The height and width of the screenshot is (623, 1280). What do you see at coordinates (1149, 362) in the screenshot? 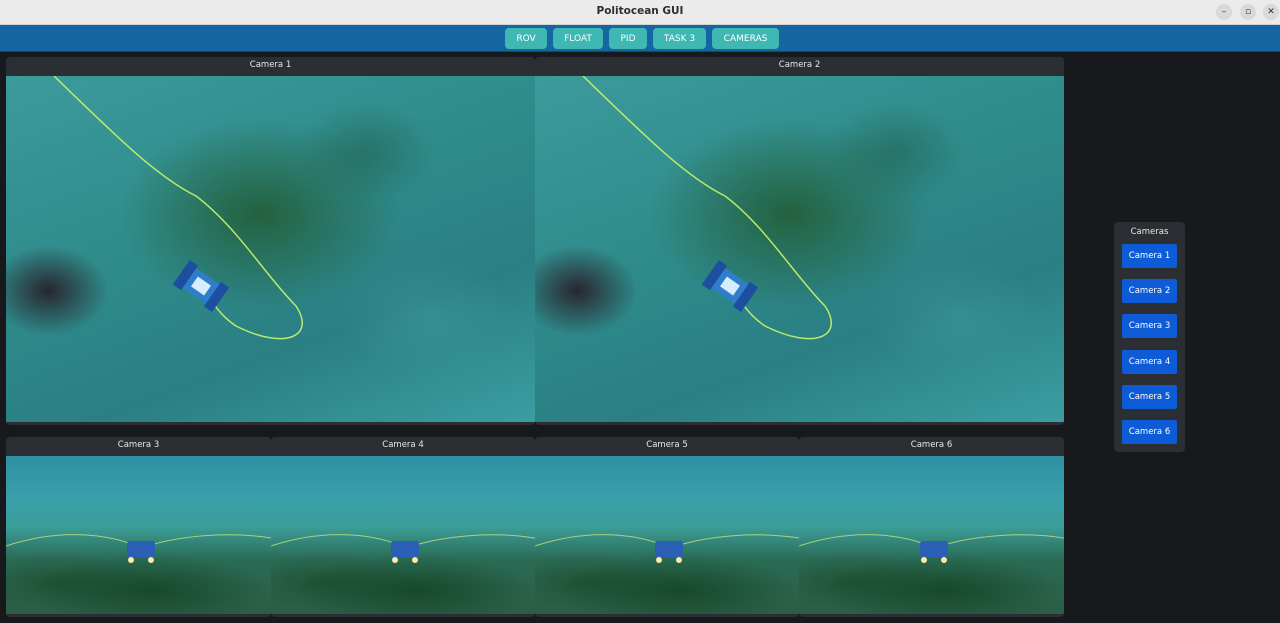
I see `select-camera-4-button: Camera 4` at bounding box center [1149, 362].